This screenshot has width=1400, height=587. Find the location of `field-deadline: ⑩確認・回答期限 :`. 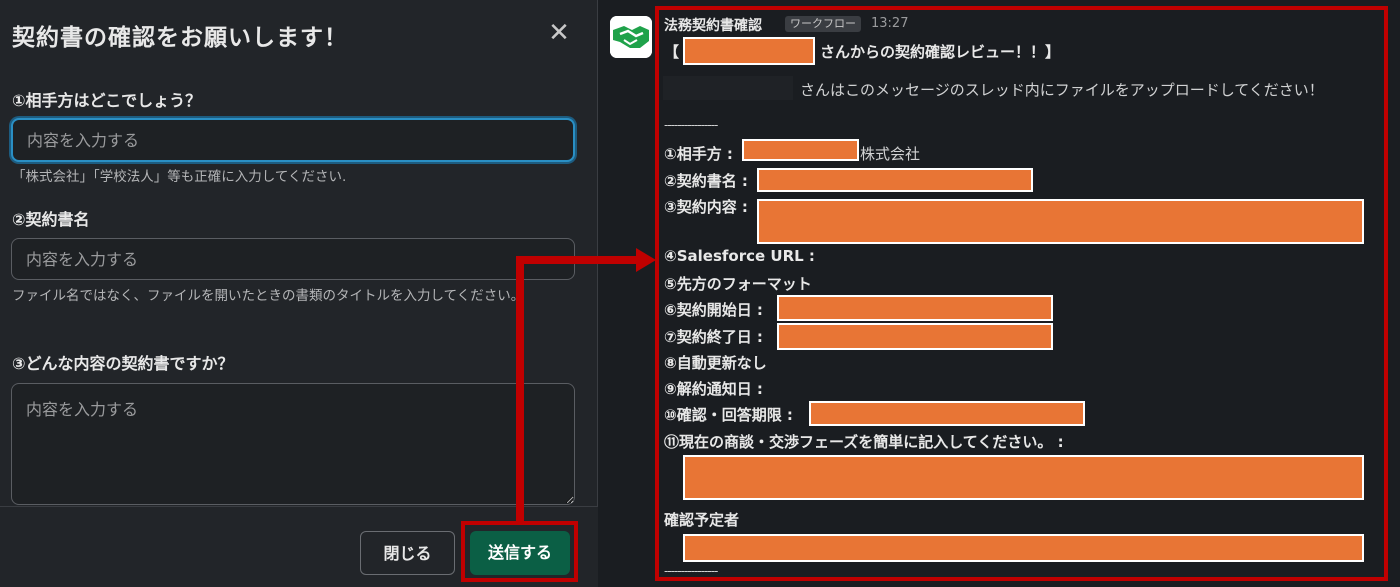

field-deadline: ⑩確認・回答期限 : is located at coordinates (728, 415).